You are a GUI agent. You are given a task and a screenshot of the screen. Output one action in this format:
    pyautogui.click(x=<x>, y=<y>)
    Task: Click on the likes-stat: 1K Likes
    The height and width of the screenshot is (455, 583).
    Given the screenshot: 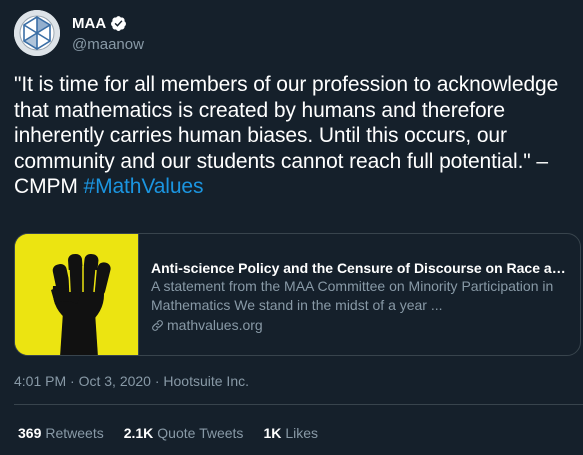 What is the action you would take?
    pyautogui.click(x=290, y=433)
    